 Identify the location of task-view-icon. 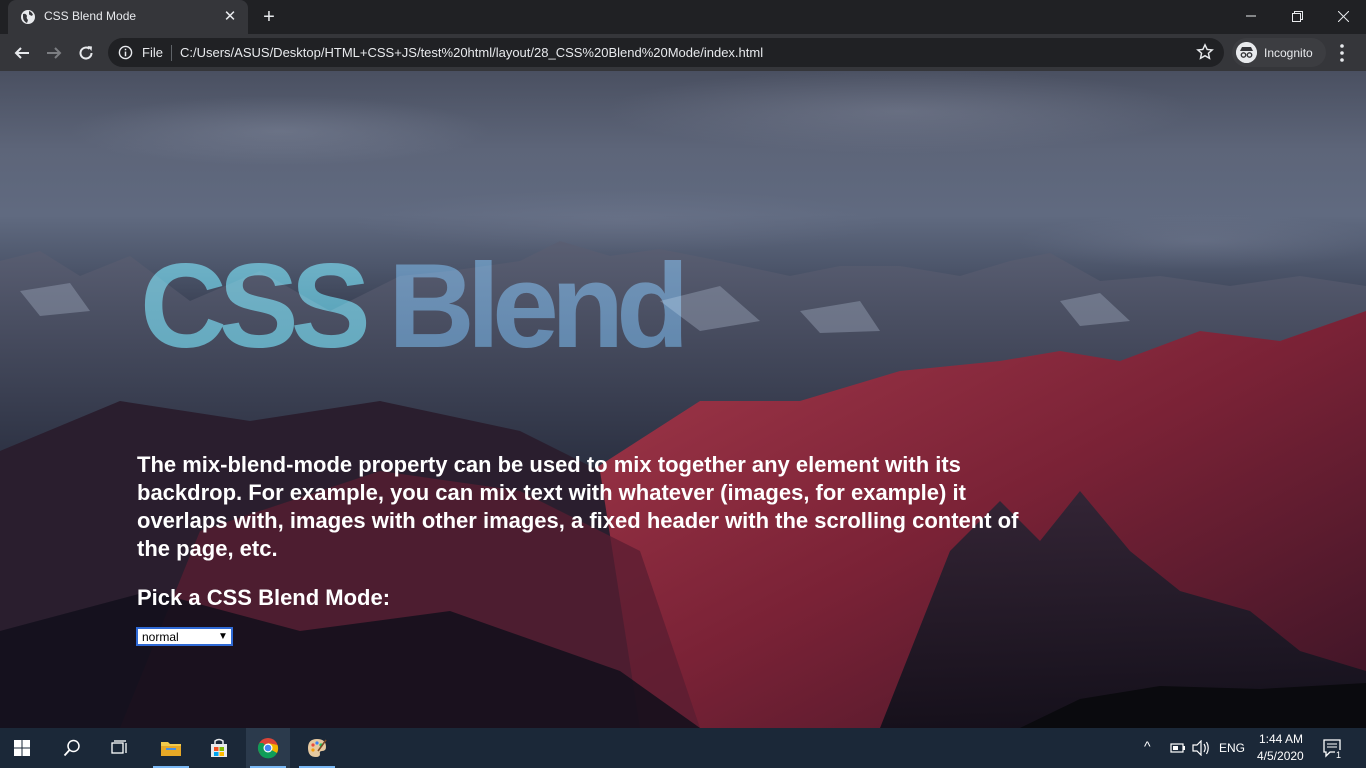
(119, 747).